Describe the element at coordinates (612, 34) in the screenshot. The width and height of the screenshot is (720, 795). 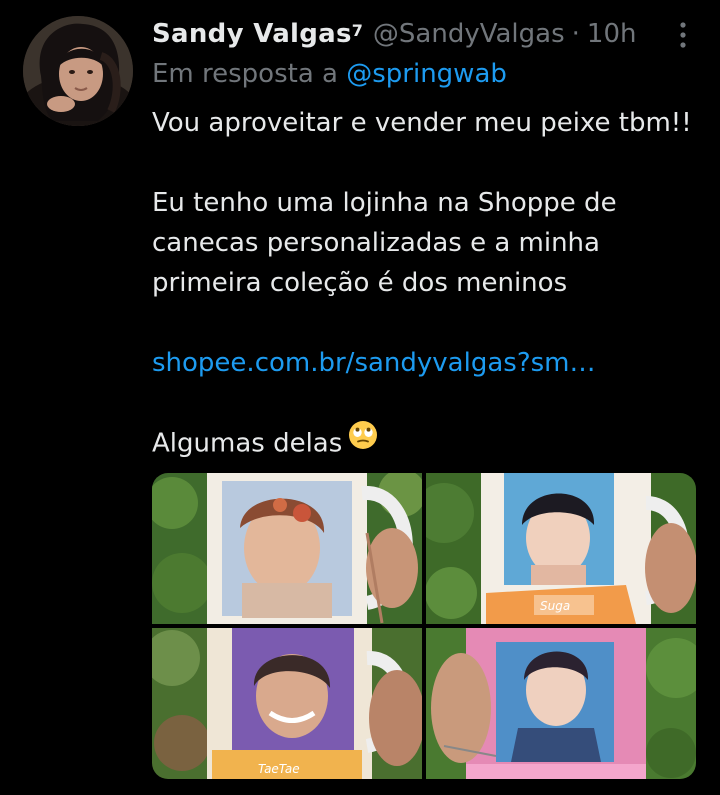
I see `timestamp: 10h` at that location.